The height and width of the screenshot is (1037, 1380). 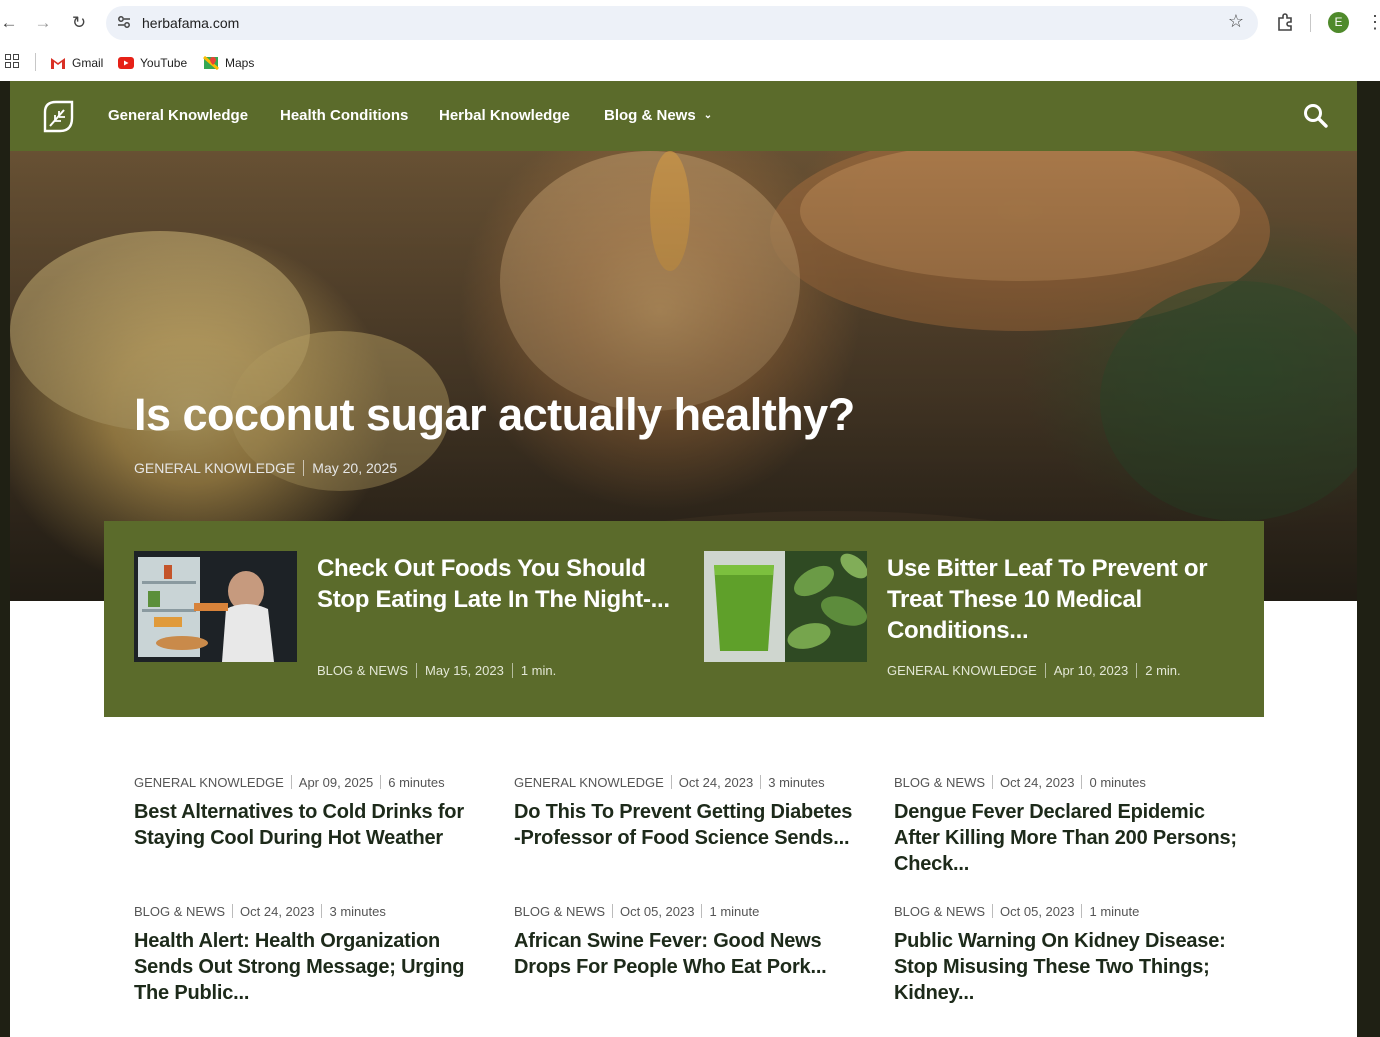 I want to click on featured-readtime: 1 min., so click(x=538, y=670).